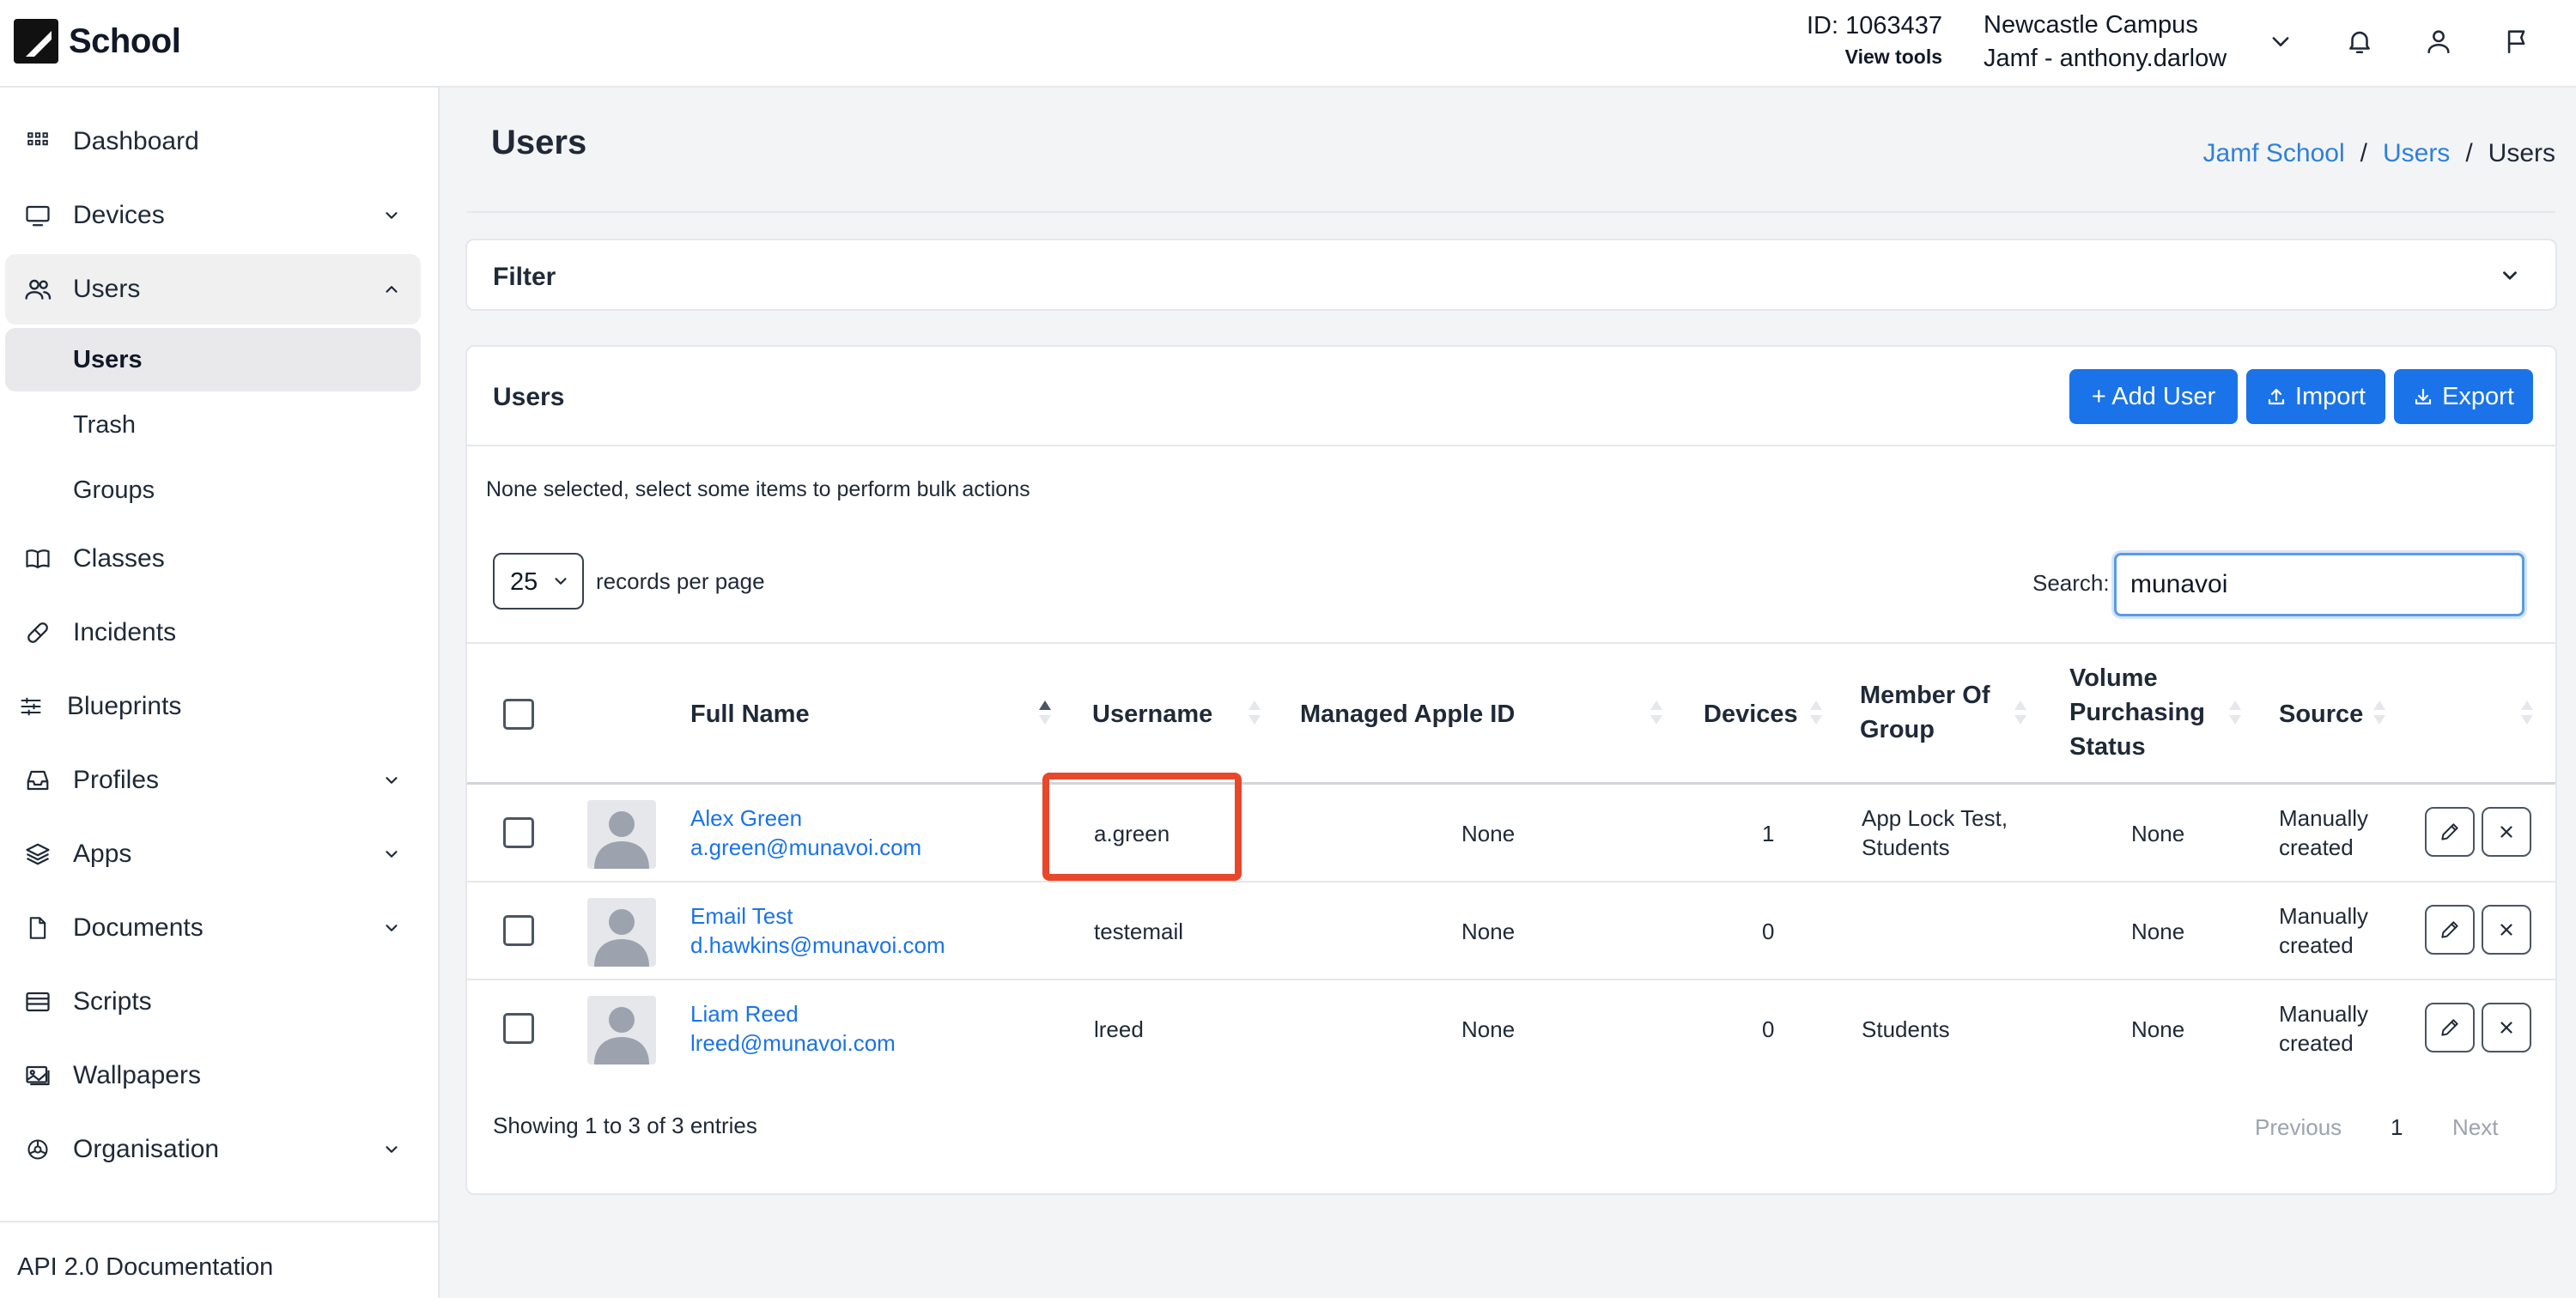  Describe the element at coordinates (1045, 713) in the screenshot. I see `sort-asc-icon` at that location.